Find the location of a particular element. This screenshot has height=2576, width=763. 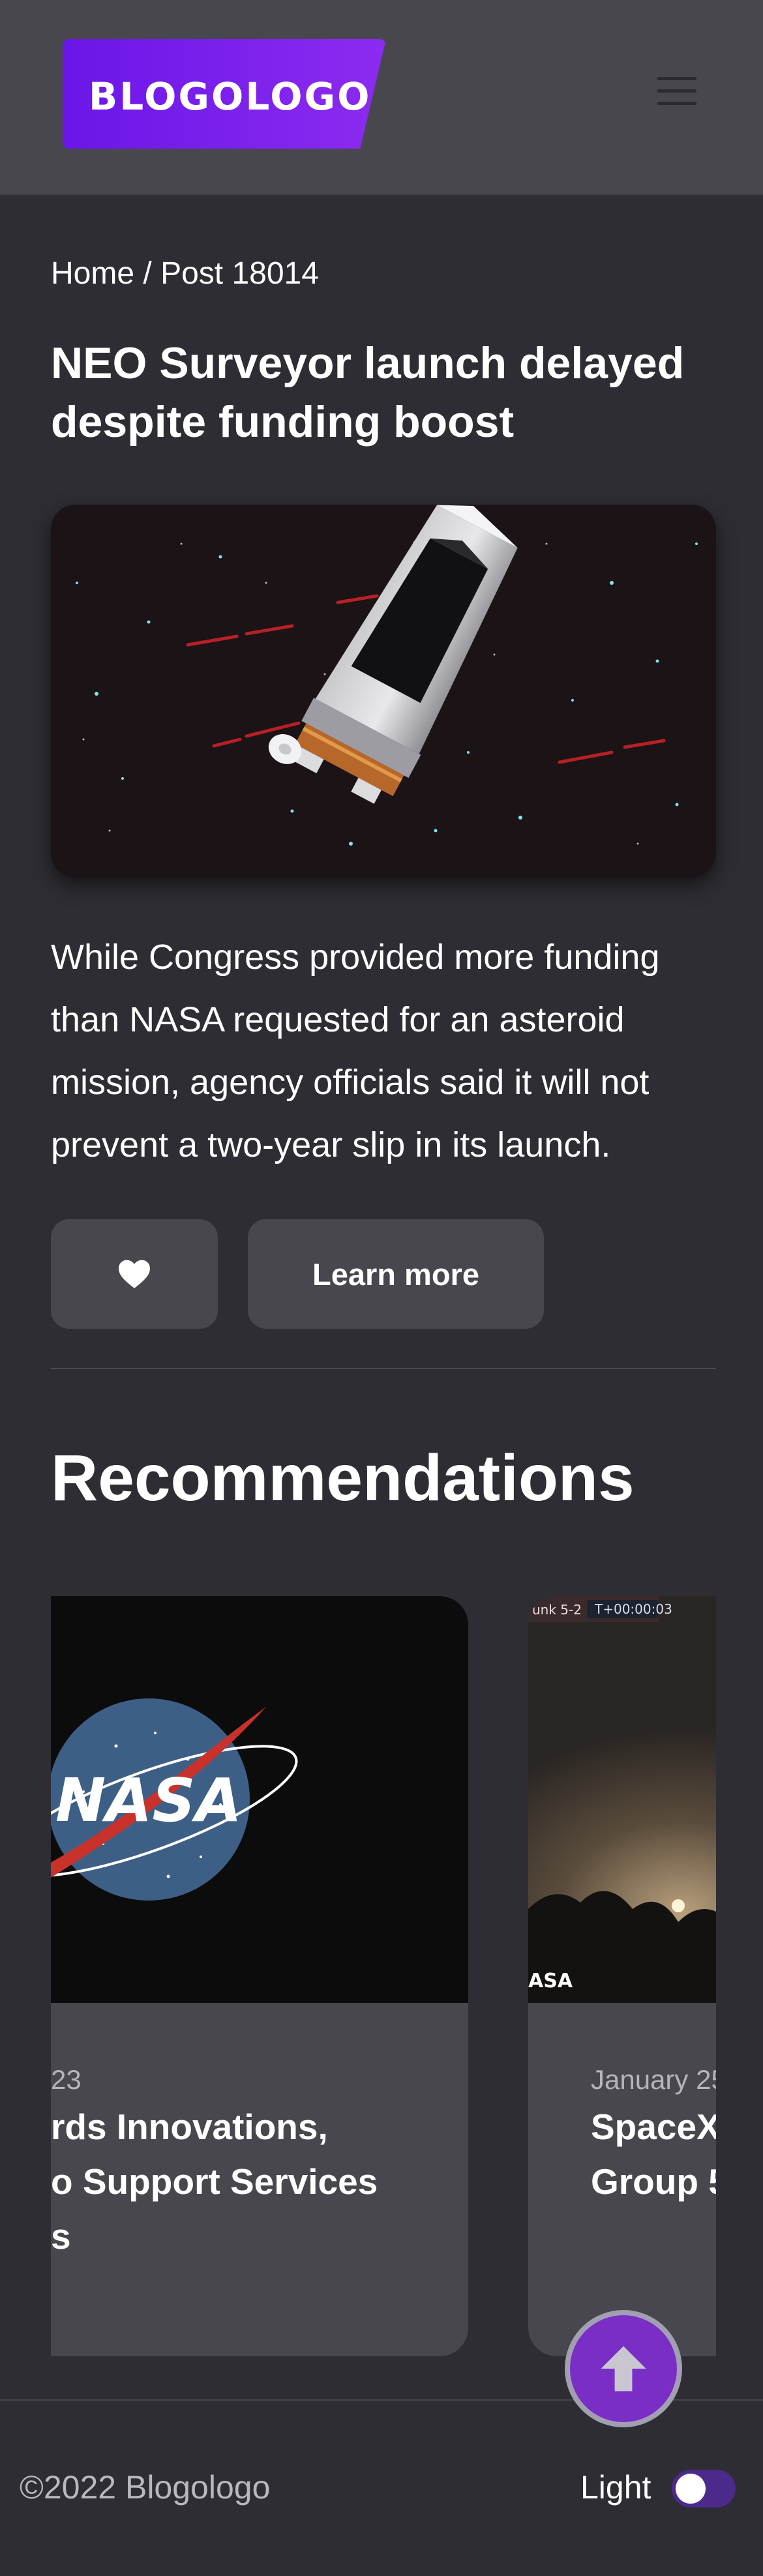

card-image: NASA is located at coordinates (259, 1799).